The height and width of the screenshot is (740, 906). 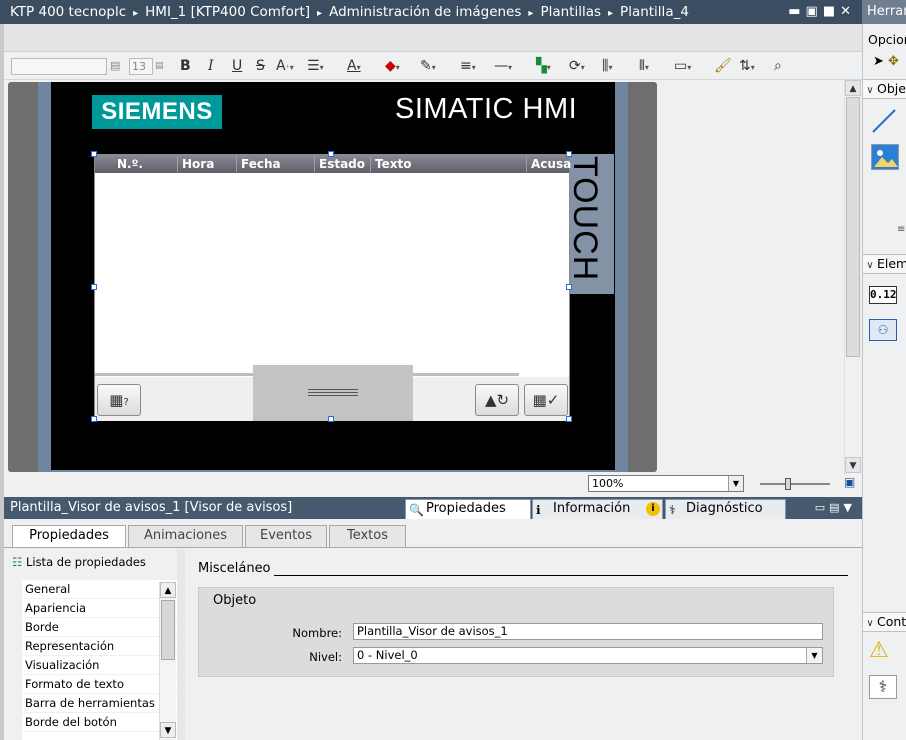 I want to click on name-field: Plantilla_Visor de avisos_1, so click(x=588, y=631).